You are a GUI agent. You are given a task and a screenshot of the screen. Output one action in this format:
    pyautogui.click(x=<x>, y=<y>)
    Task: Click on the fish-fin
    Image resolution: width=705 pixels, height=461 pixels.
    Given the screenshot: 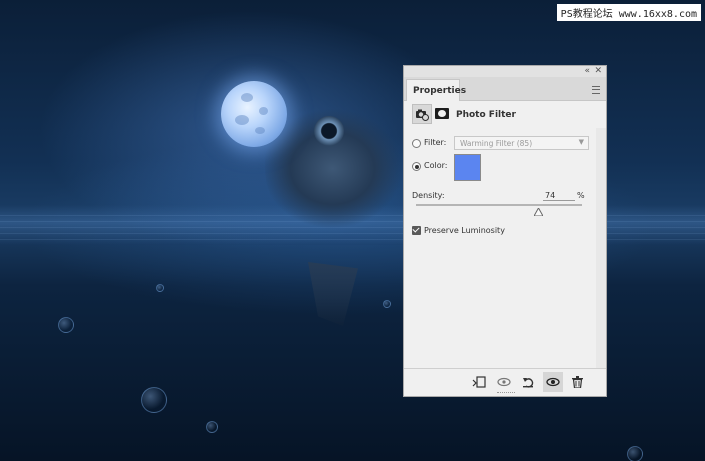 What is the action you would take?
    pyautogui.click(x=333, y=294)
    